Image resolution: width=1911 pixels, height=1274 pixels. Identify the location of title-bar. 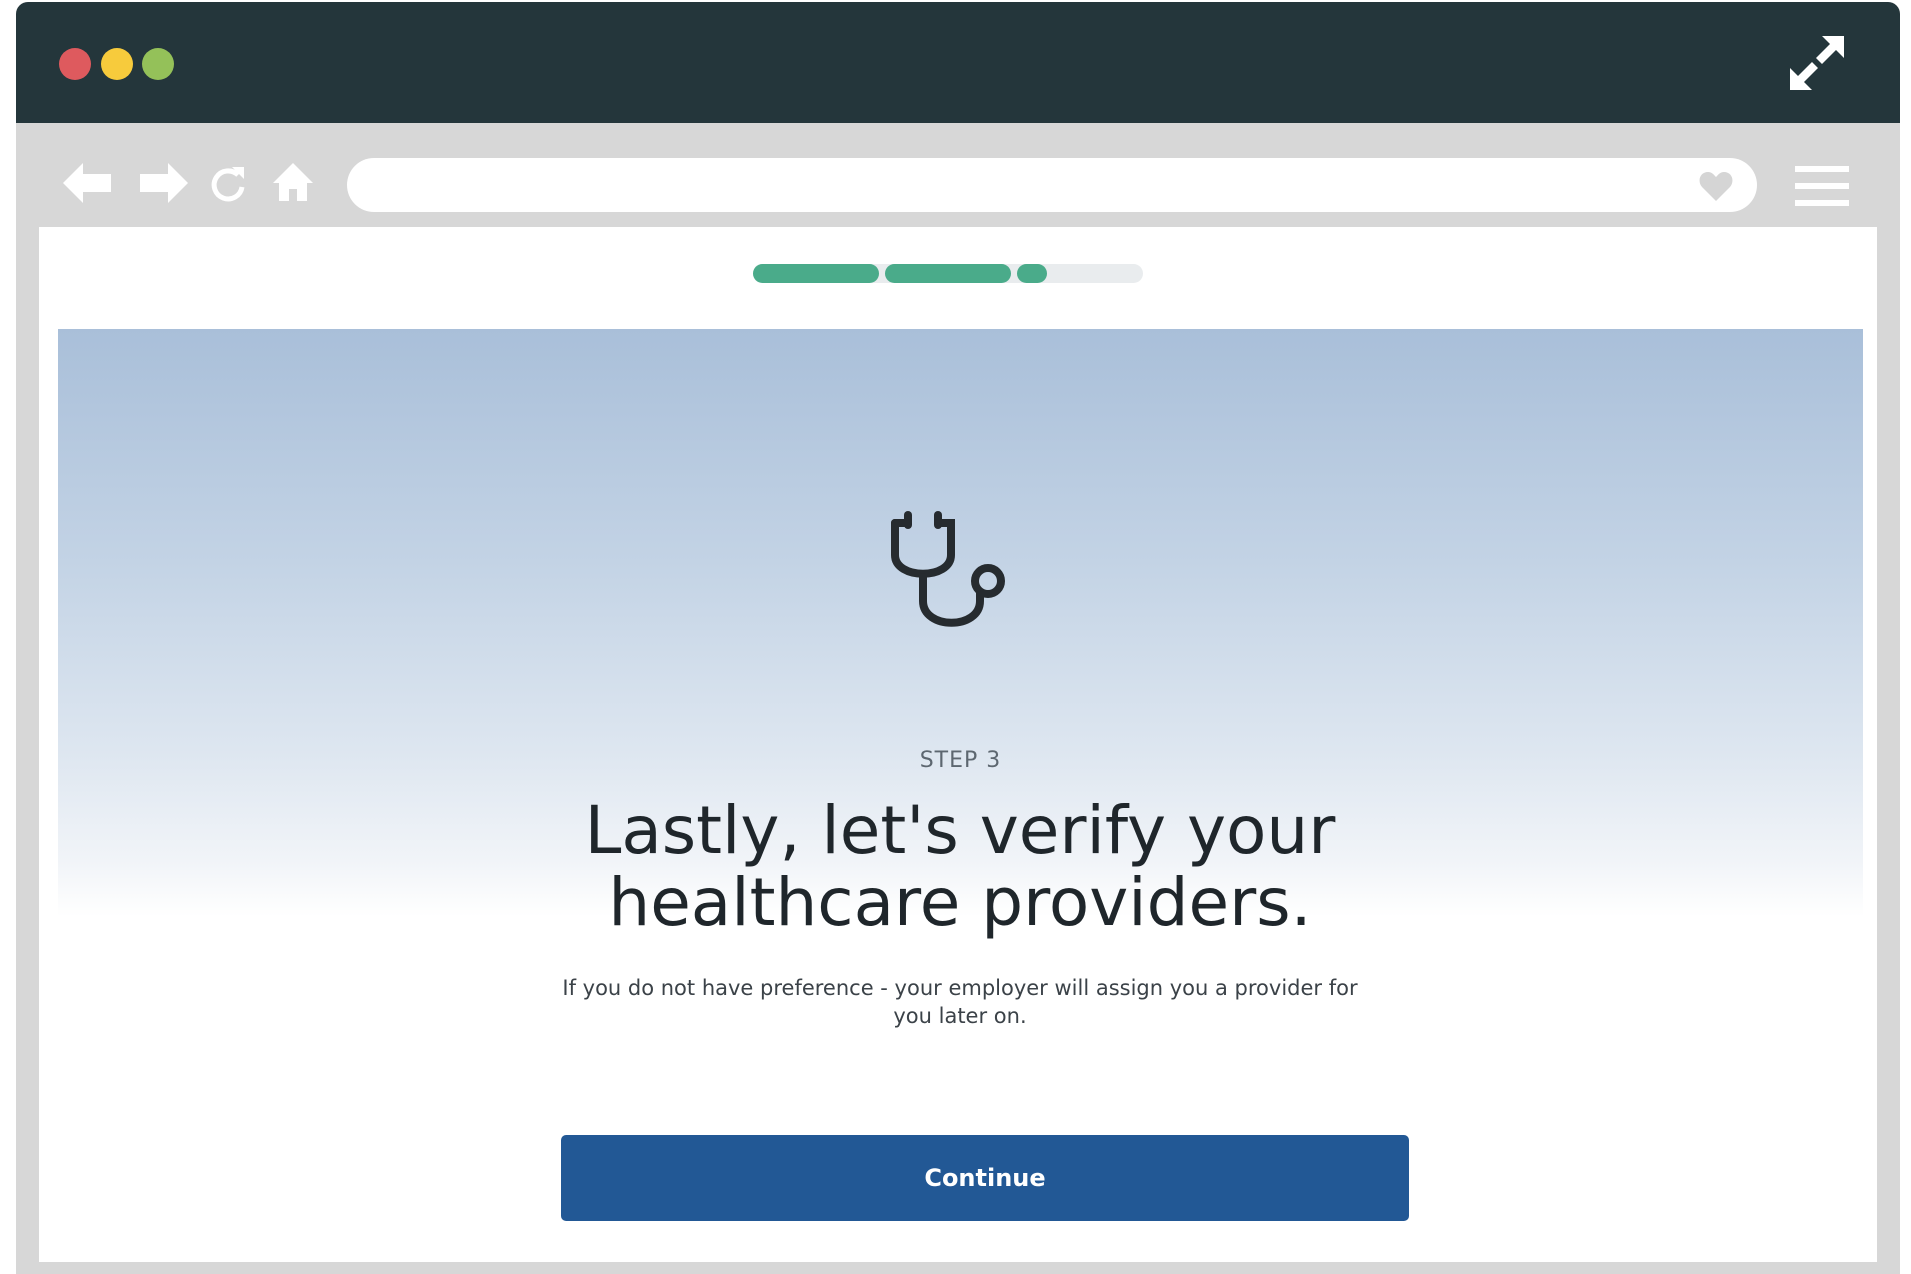
(958, 62).